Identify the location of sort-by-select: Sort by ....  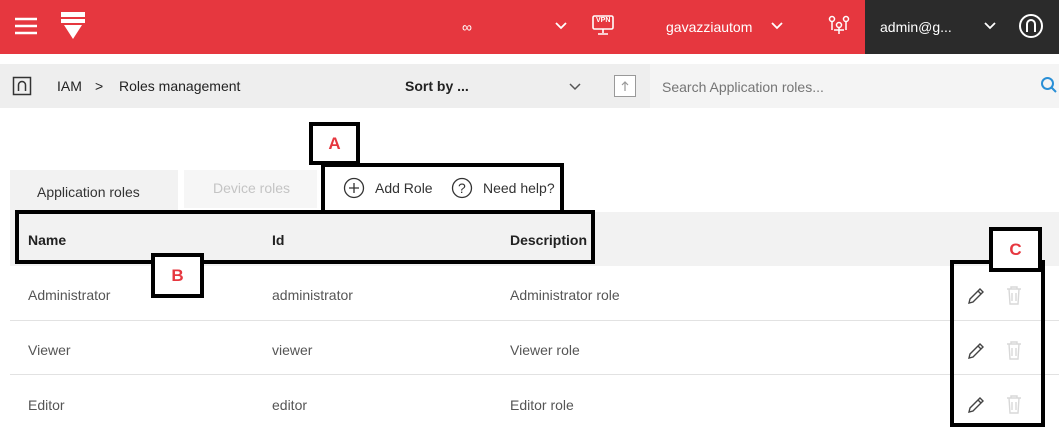
(437, 86).